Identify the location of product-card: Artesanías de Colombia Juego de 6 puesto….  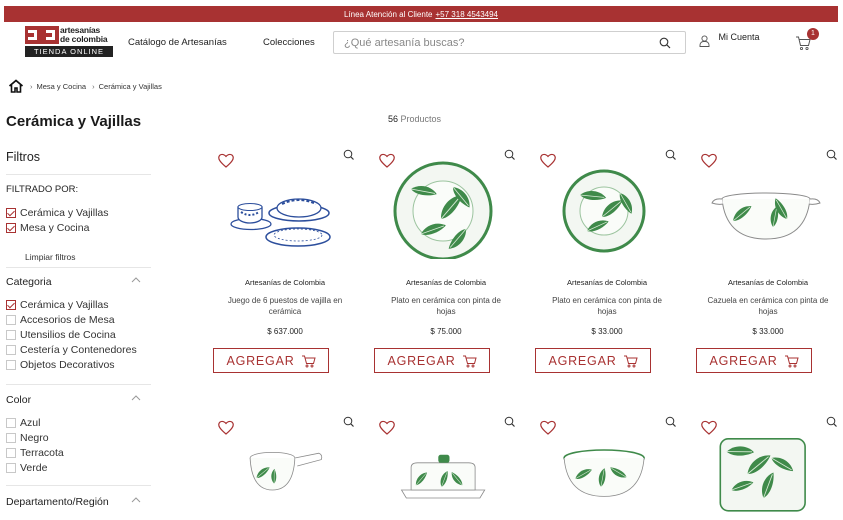
(285, 262).